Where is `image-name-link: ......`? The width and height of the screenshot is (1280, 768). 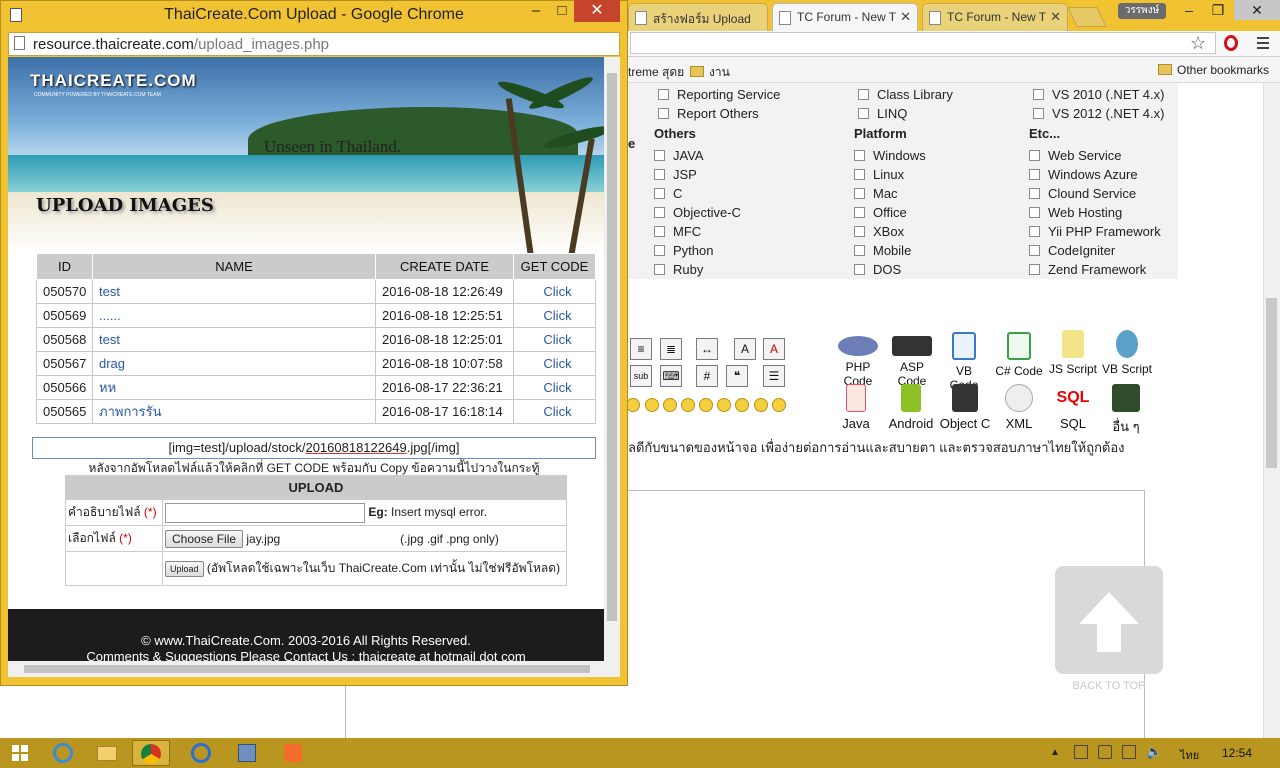
image-name-link: ...... is located at coordinates (110, 315).